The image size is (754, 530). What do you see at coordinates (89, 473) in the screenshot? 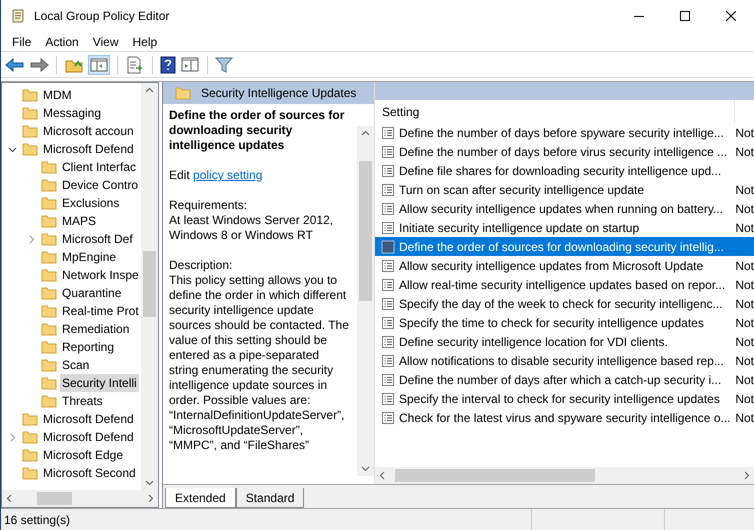
I see `tree-item: Microsoft Second` at bounding box center [89, 473].